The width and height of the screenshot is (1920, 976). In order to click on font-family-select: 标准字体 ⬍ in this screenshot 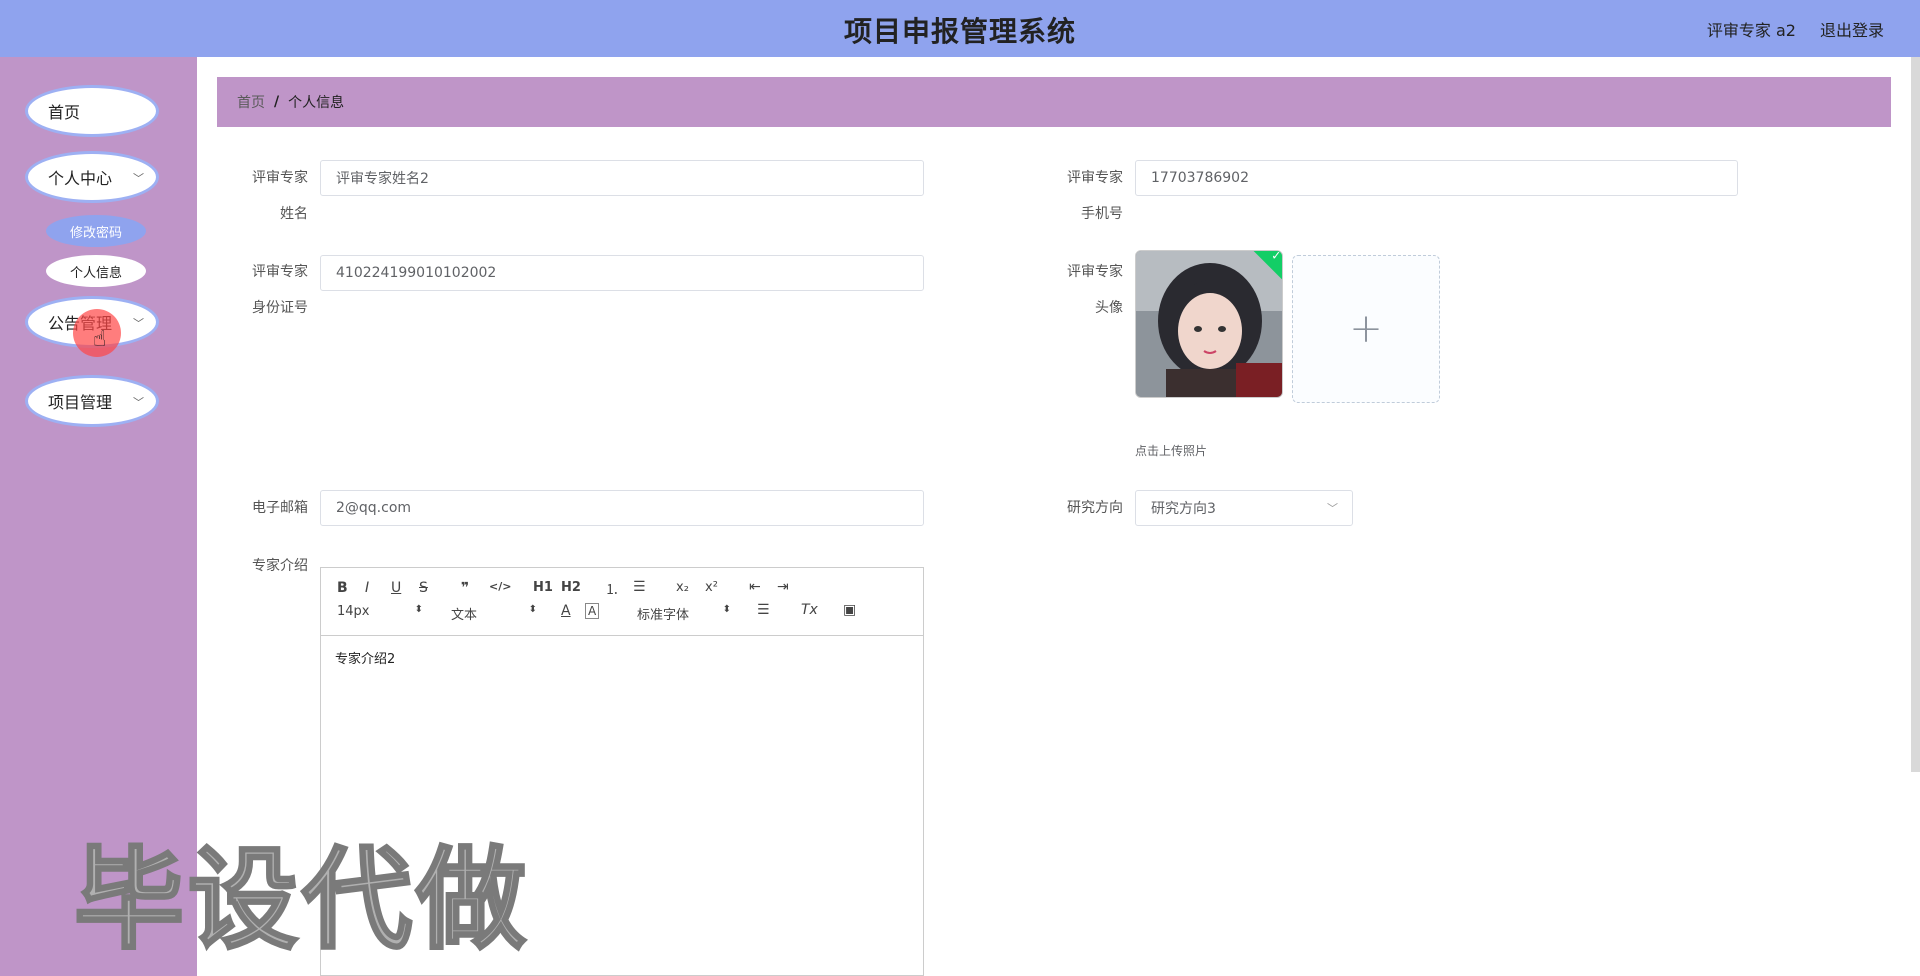, I will do `click(684, 613)`.